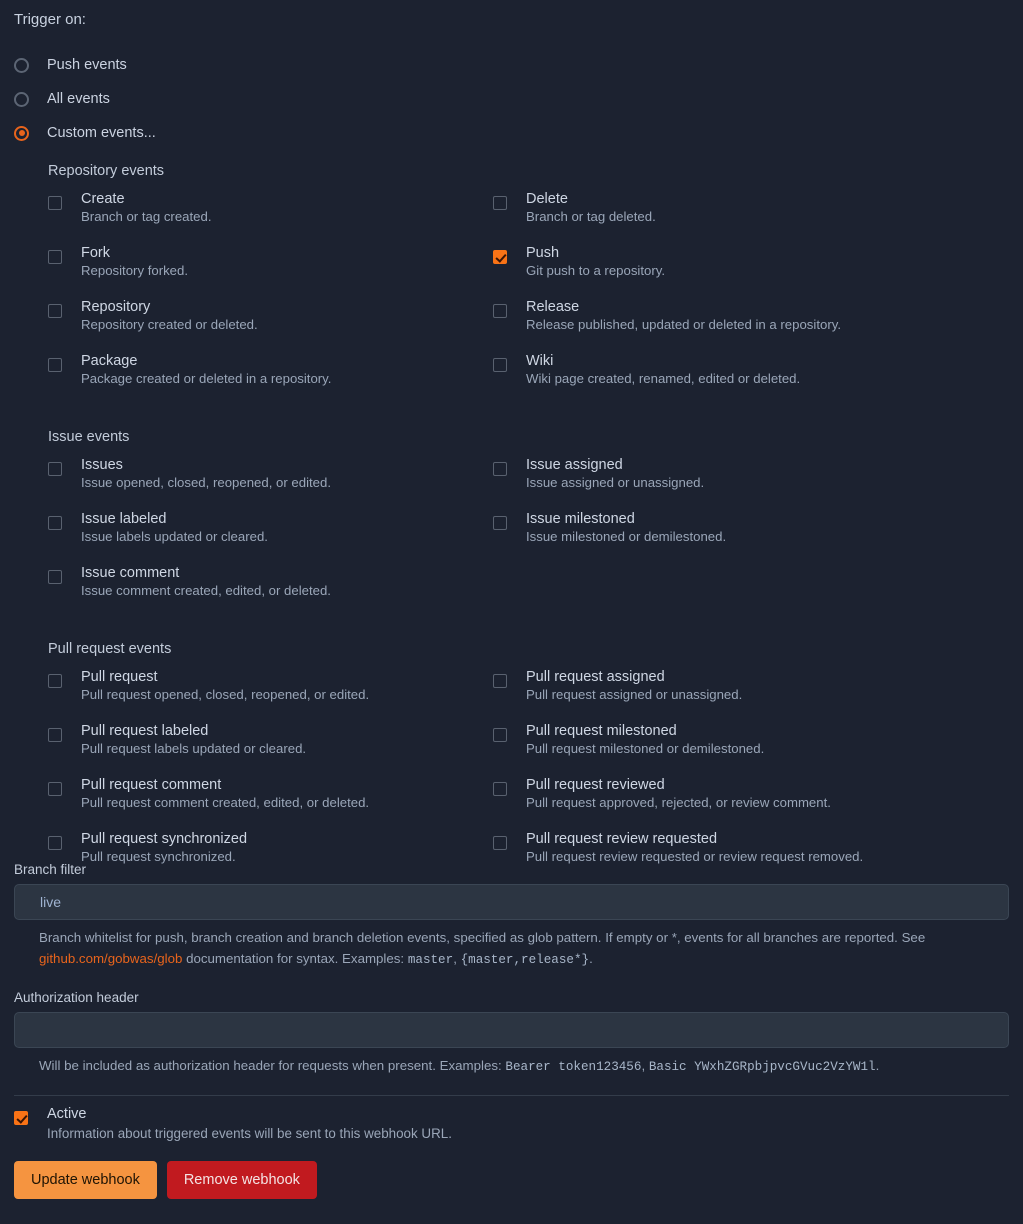 This screenshot has height=1224, width=1023. I want to click on event-description: Pull request labels updated or cleared., so click(194, 749).